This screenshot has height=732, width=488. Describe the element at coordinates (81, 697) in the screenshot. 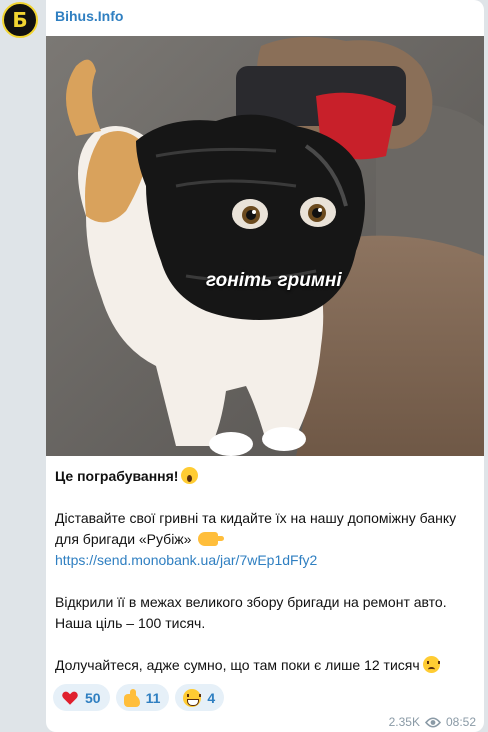

I see `reaction-heart: 50` at that location.